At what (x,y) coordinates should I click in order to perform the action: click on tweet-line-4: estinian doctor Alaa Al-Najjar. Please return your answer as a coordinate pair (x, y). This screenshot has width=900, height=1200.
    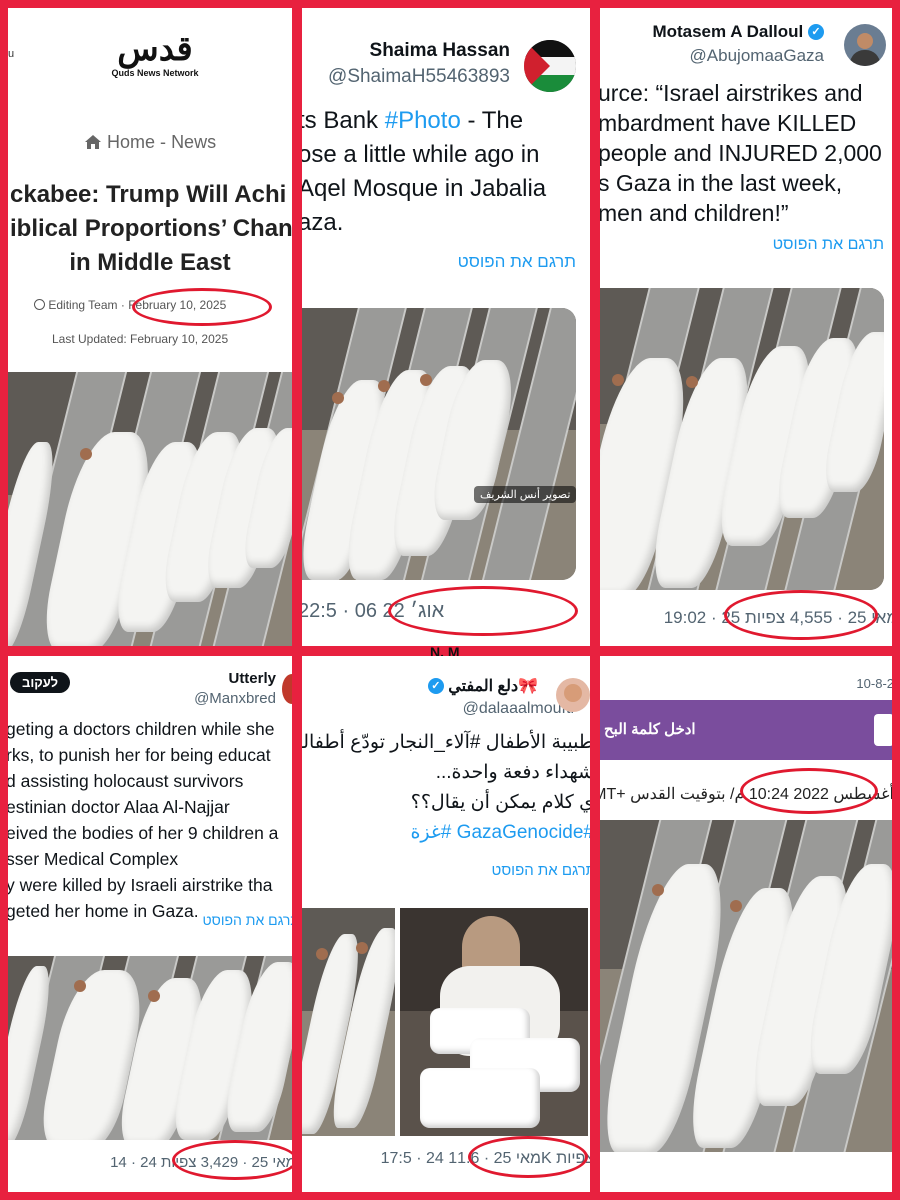
    Looking at the image, I should click on (119, 807).